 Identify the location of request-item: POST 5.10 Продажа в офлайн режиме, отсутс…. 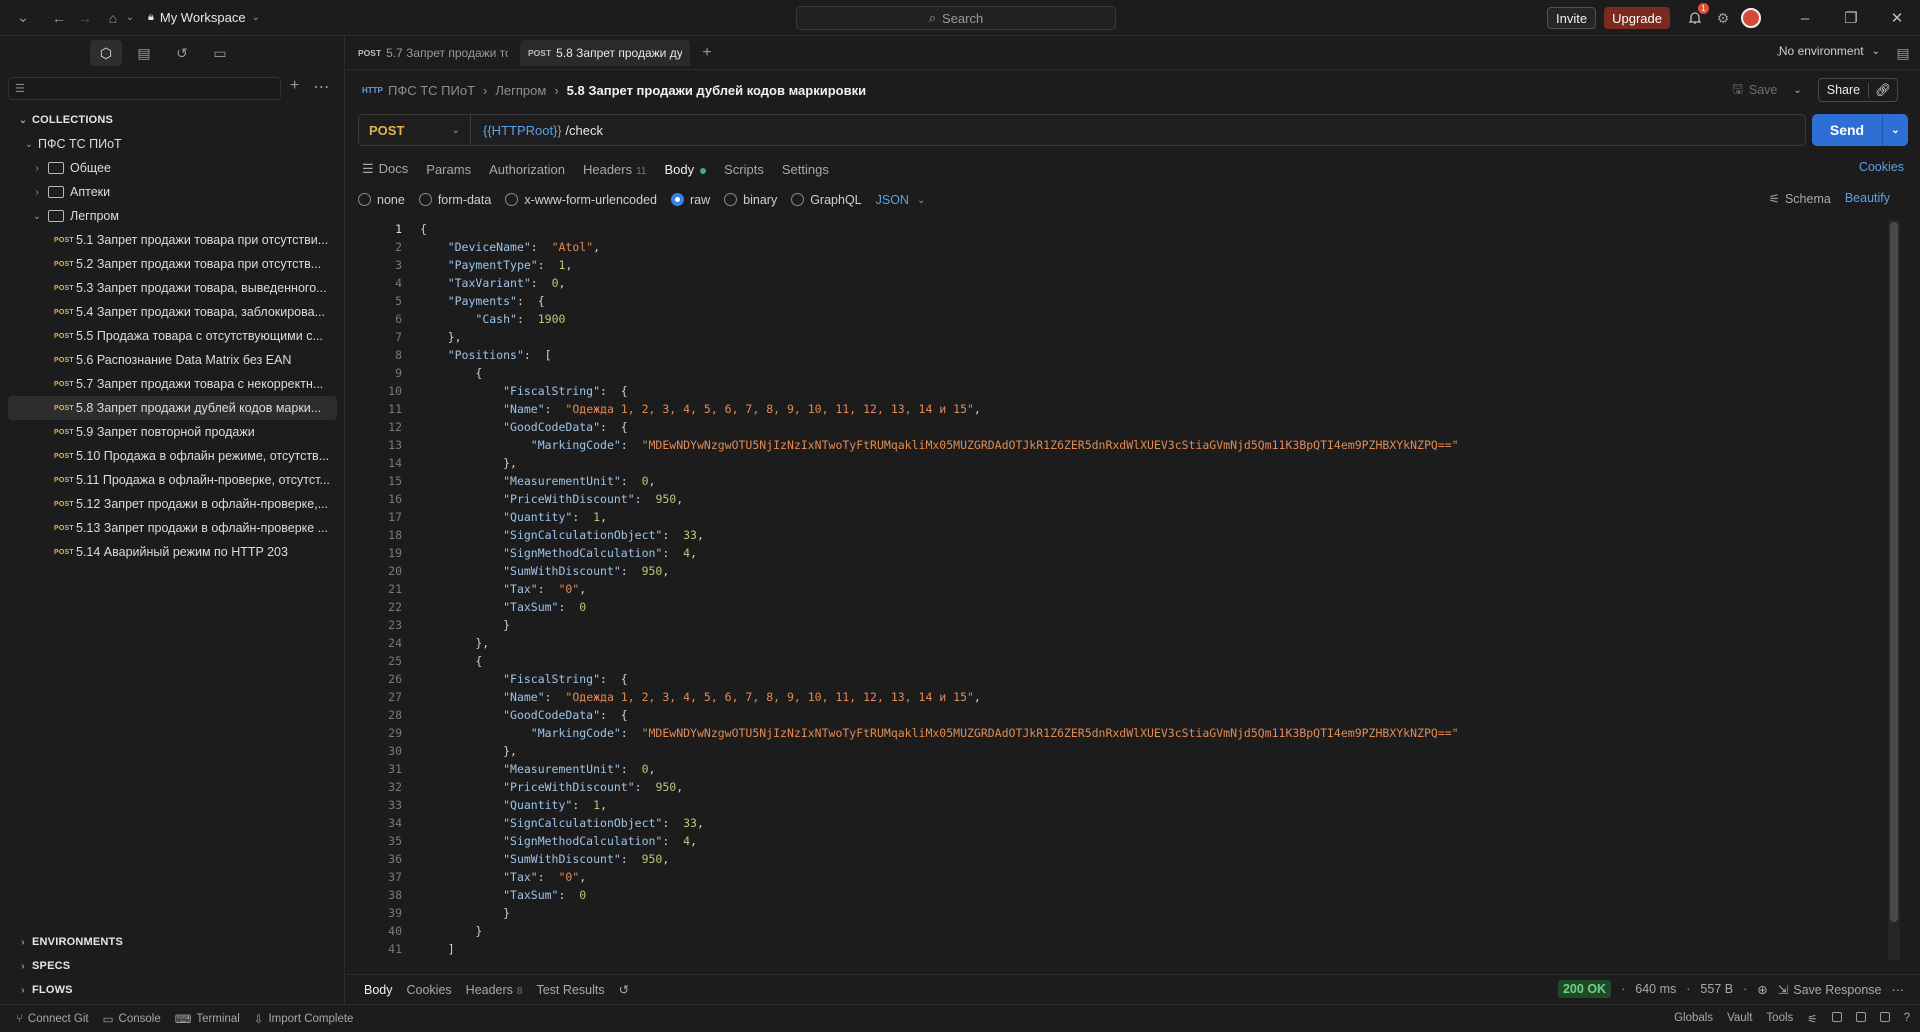
(172, 456).